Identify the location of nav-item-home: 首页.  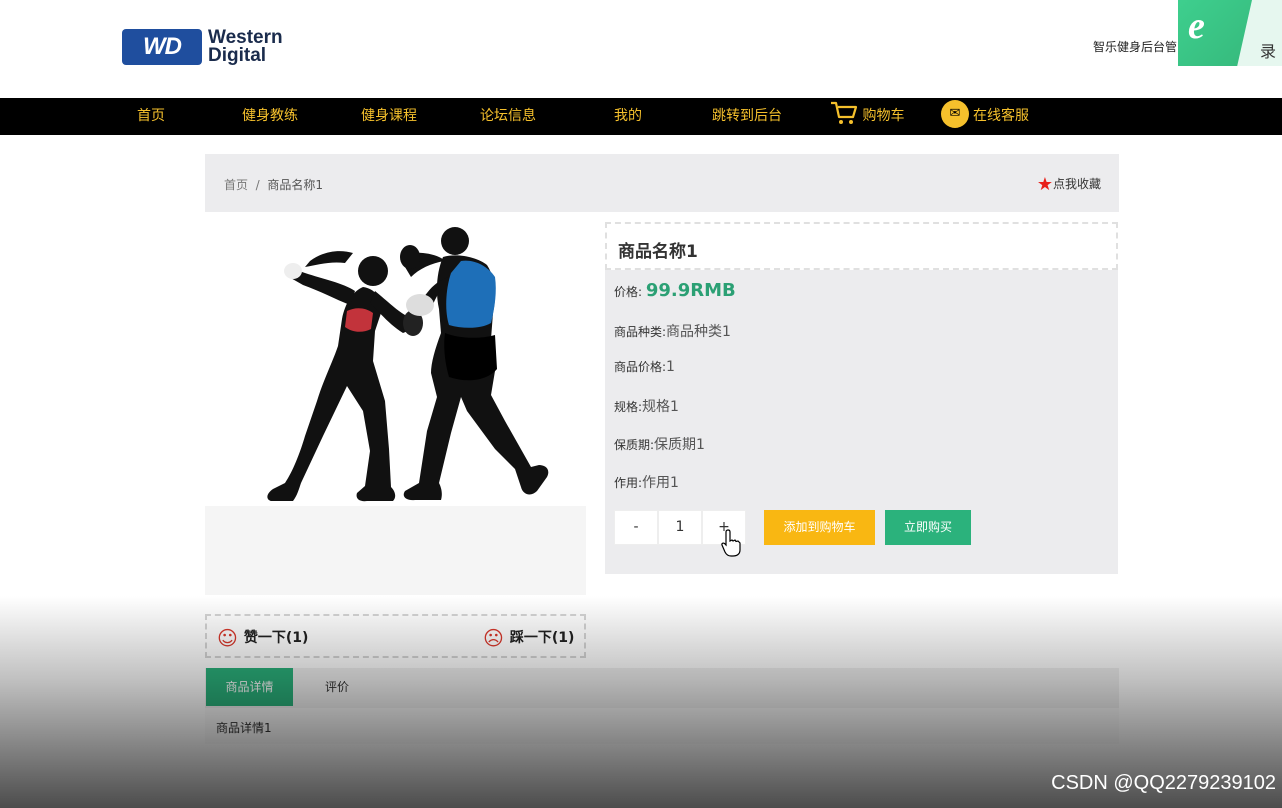
(151, 116).